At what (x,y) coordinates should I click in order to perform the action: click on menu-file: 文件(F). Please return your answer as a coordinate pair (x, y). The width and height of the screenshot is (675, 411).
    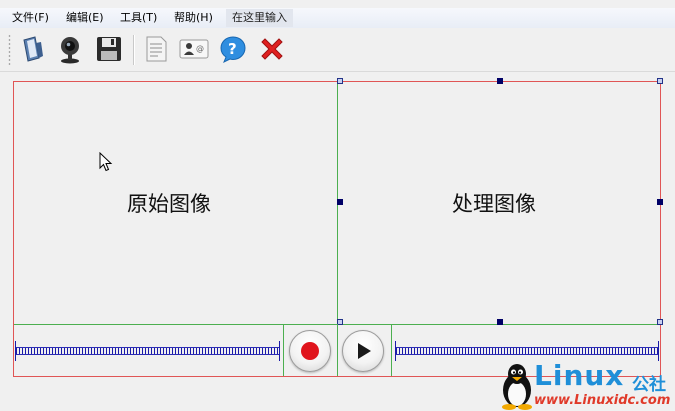
    Looking at the image, I should click on (30, 18).